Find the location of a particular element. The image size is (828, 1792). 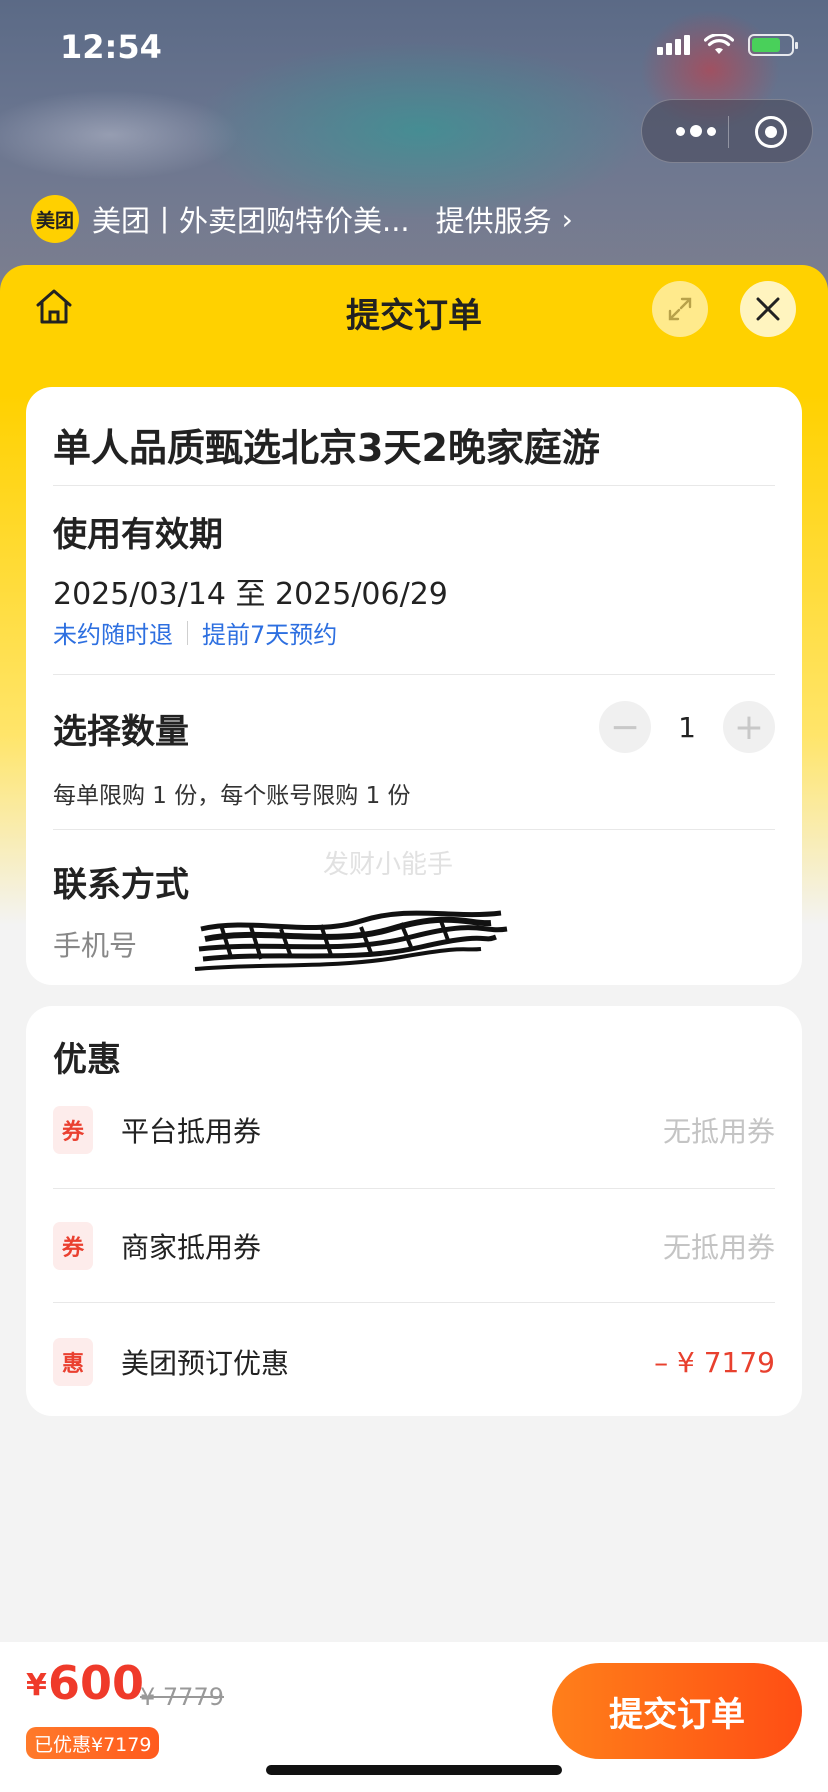

discount-label: 商家抵用券 is located at coordinates (191, 1247).